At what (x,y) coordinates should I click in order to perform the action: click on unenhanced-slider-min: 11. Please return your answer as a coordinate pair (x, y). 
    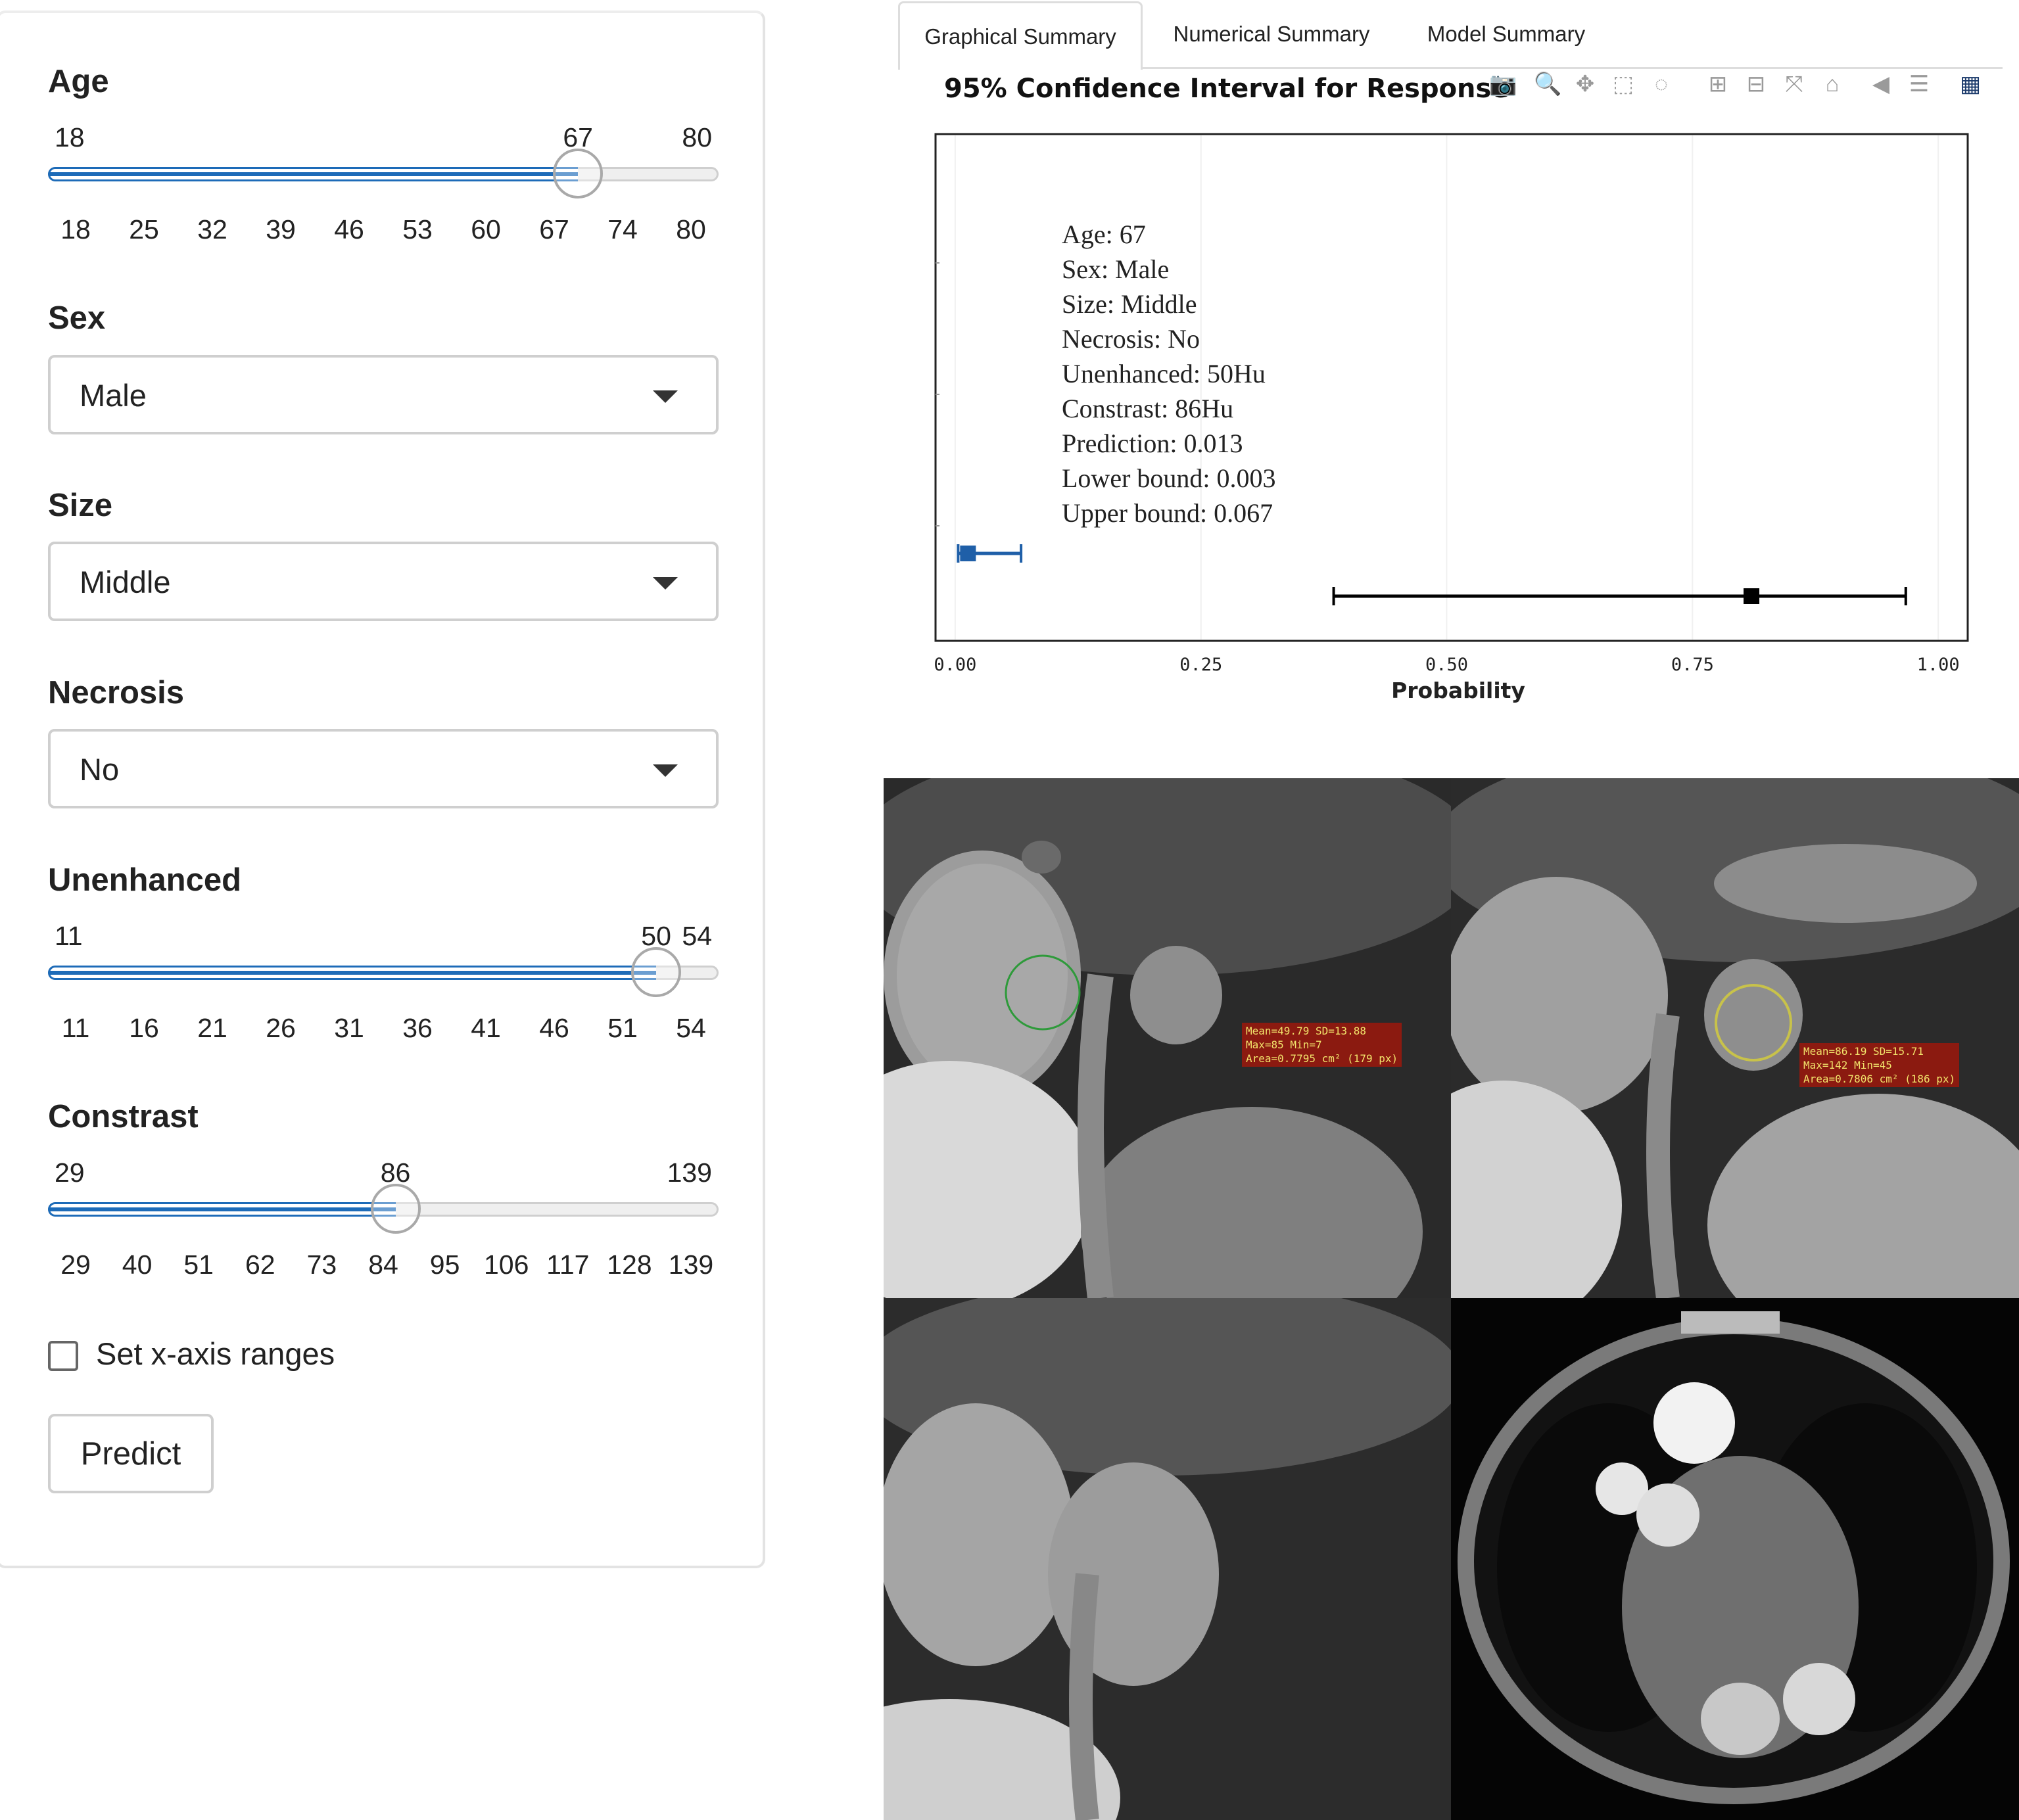
    Looking at the image, I should click on (69, 936).